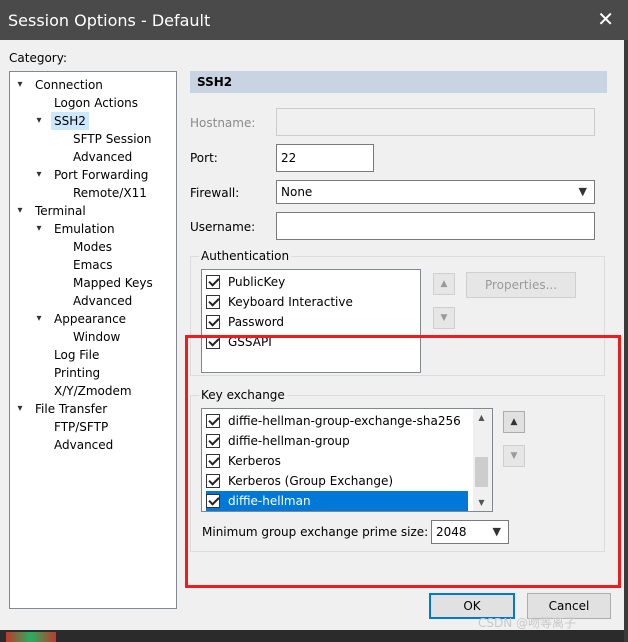 This screenshot has width=628, height=642. I want to click on tree-item: Appearance, so click(90, 319).